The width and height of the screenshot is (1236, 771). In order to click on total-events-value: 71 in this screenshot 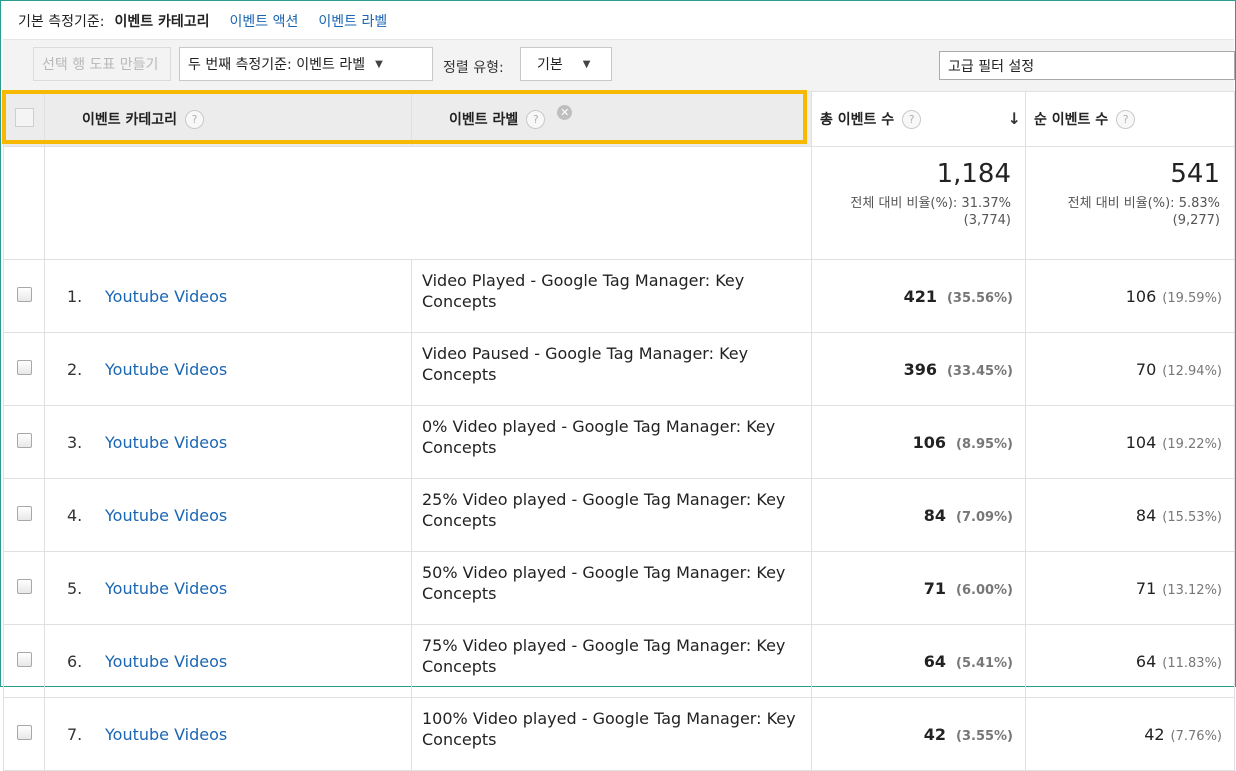, I will do `click(935, 588)`.